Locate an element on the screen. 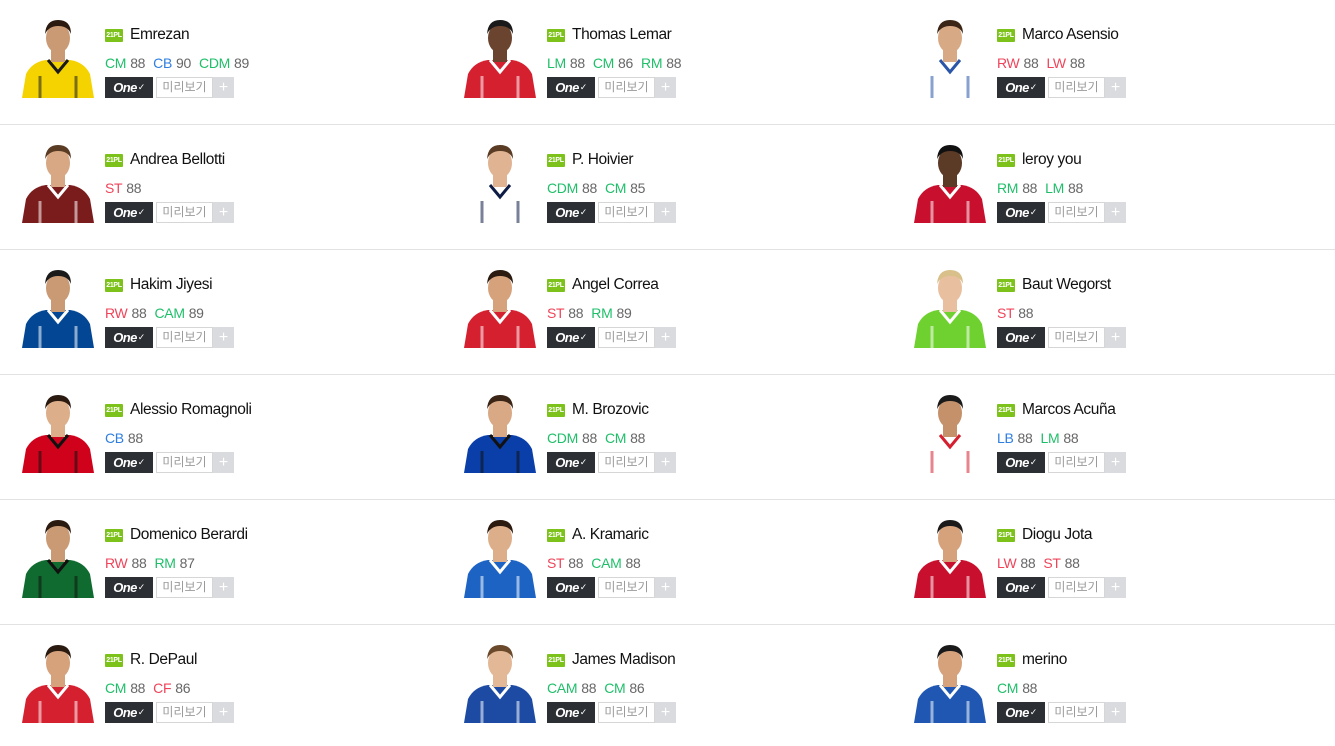 The width and height of the screenshot is (1335, 746). player-card: 21PL R. DePaul CM 88 CF 86 One✓ 미리보기 + is located at coordinates (221, 685).